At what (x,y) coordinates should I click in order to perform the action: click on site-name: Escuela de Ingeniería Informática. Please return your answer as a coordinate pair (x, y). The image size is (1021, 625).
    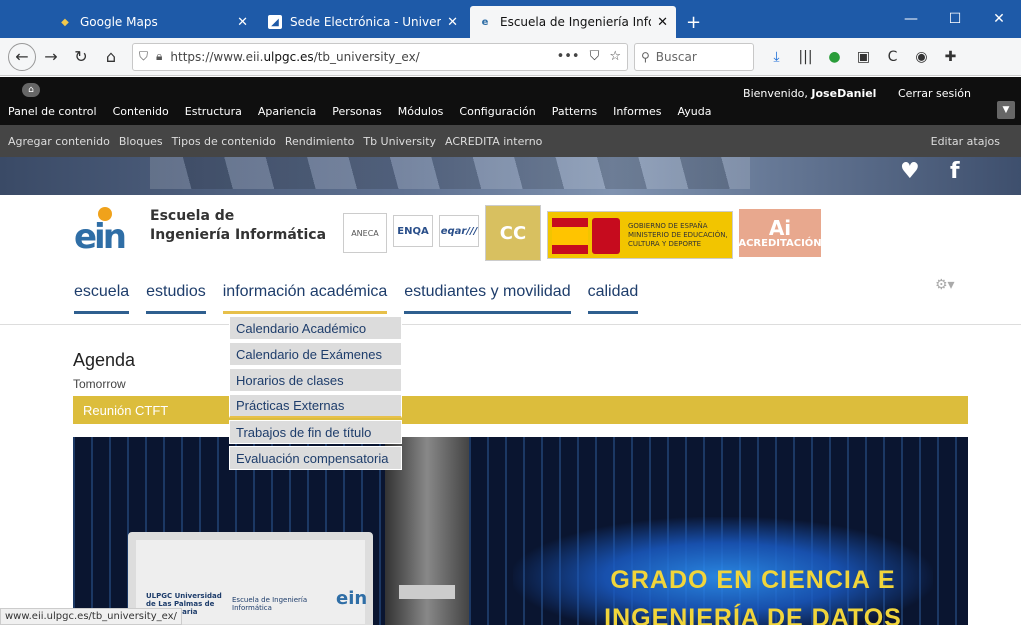
    Looking at the image, I should click on (238, 226).